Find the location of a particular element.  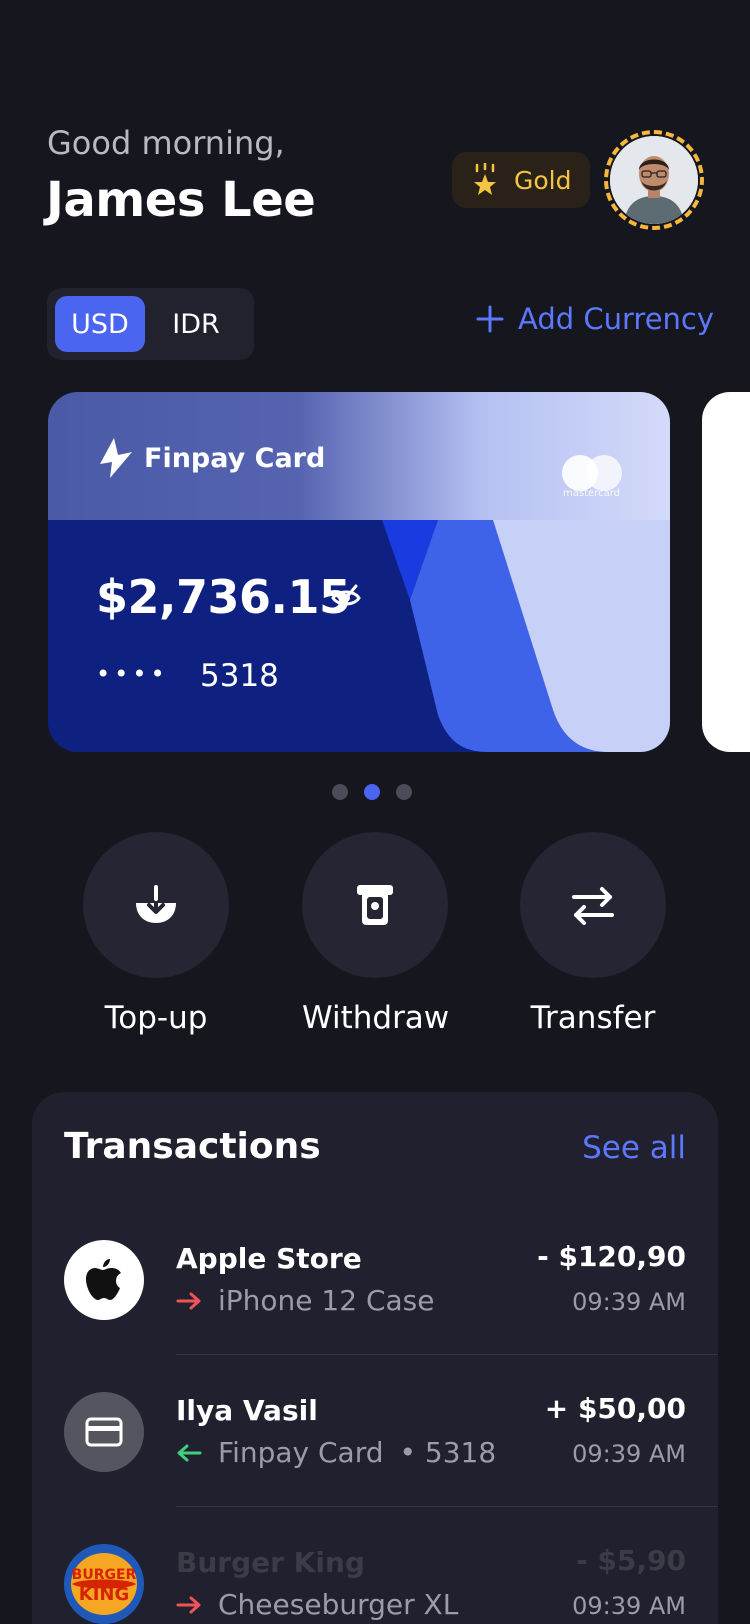

card-brand-name: Finpay Card is located at coordinates (235, 458).